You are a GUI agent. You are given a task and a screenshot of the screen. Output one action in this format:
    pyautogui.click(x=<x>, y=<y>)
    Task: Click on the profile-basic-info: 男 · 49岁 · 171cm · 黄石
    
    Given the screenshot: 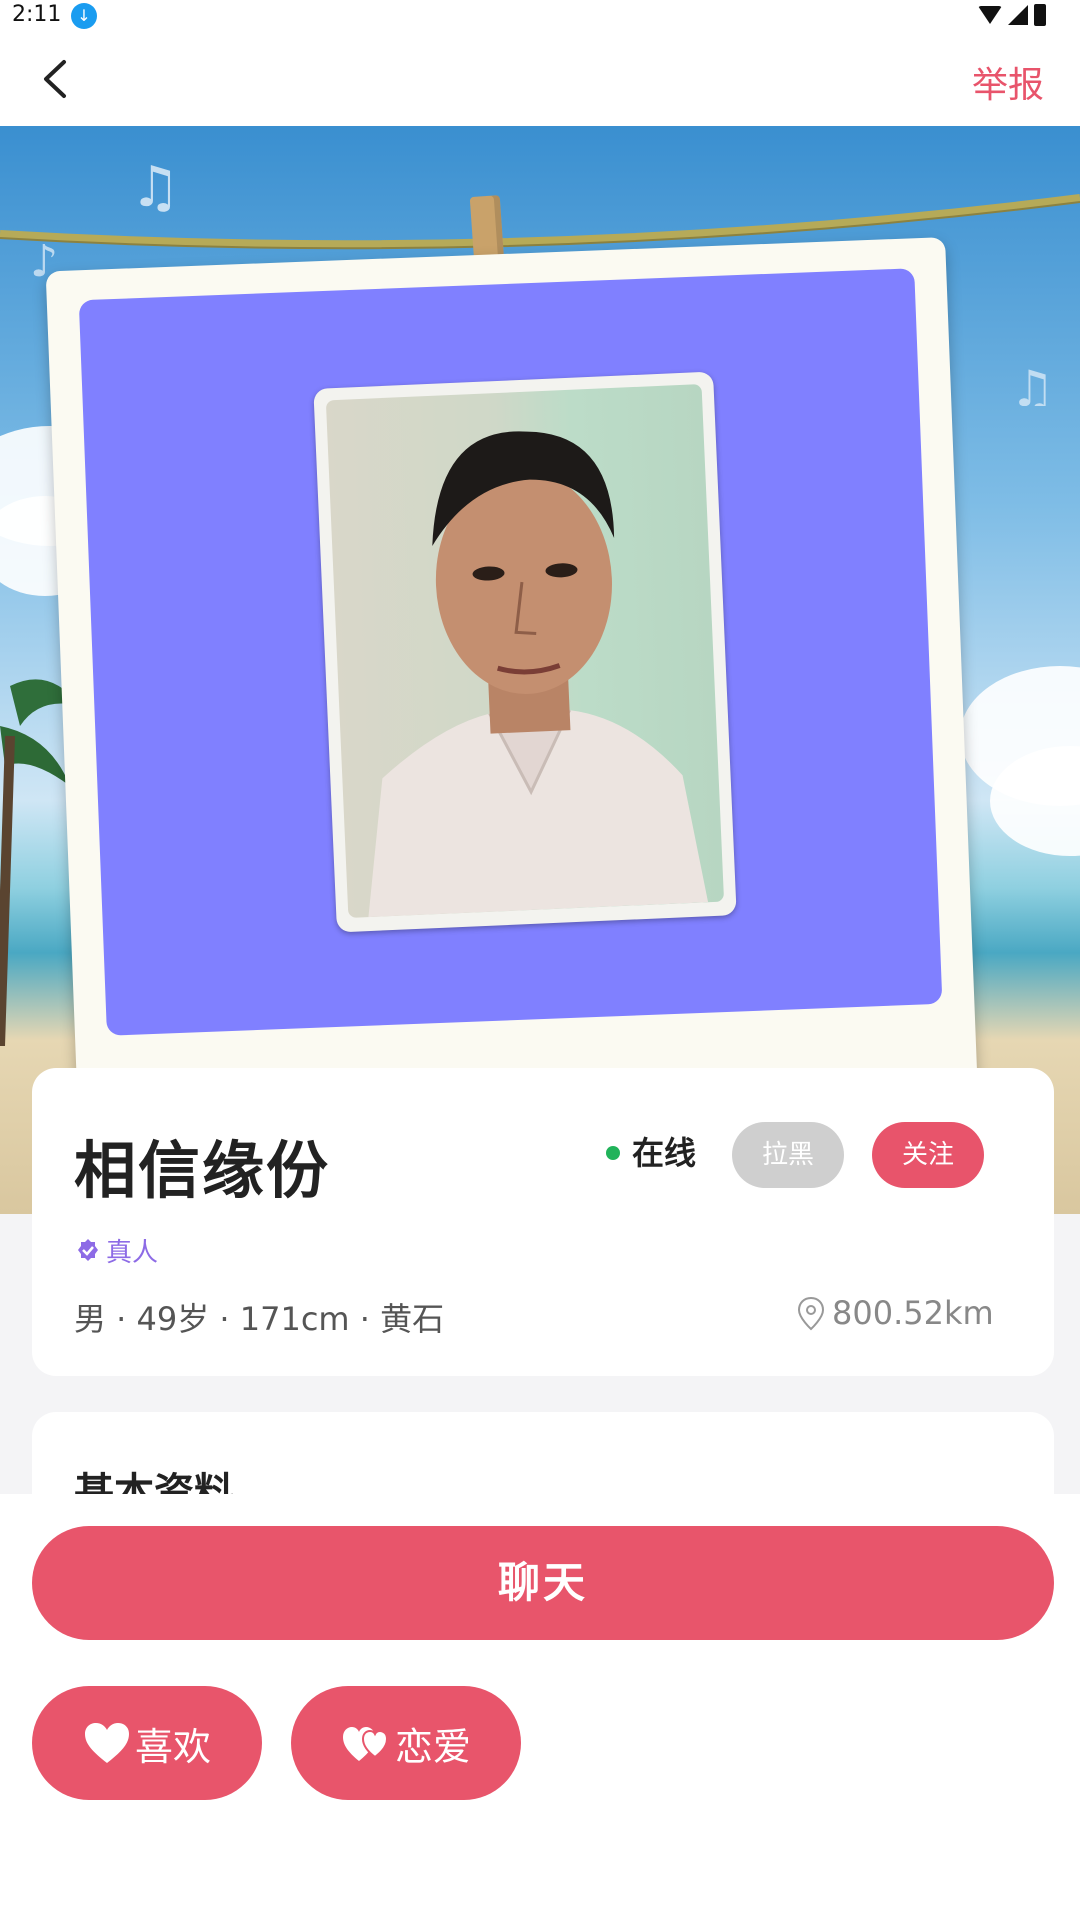 What is the action you would take?
    pyautogui.click(x=259, y=1319)
    